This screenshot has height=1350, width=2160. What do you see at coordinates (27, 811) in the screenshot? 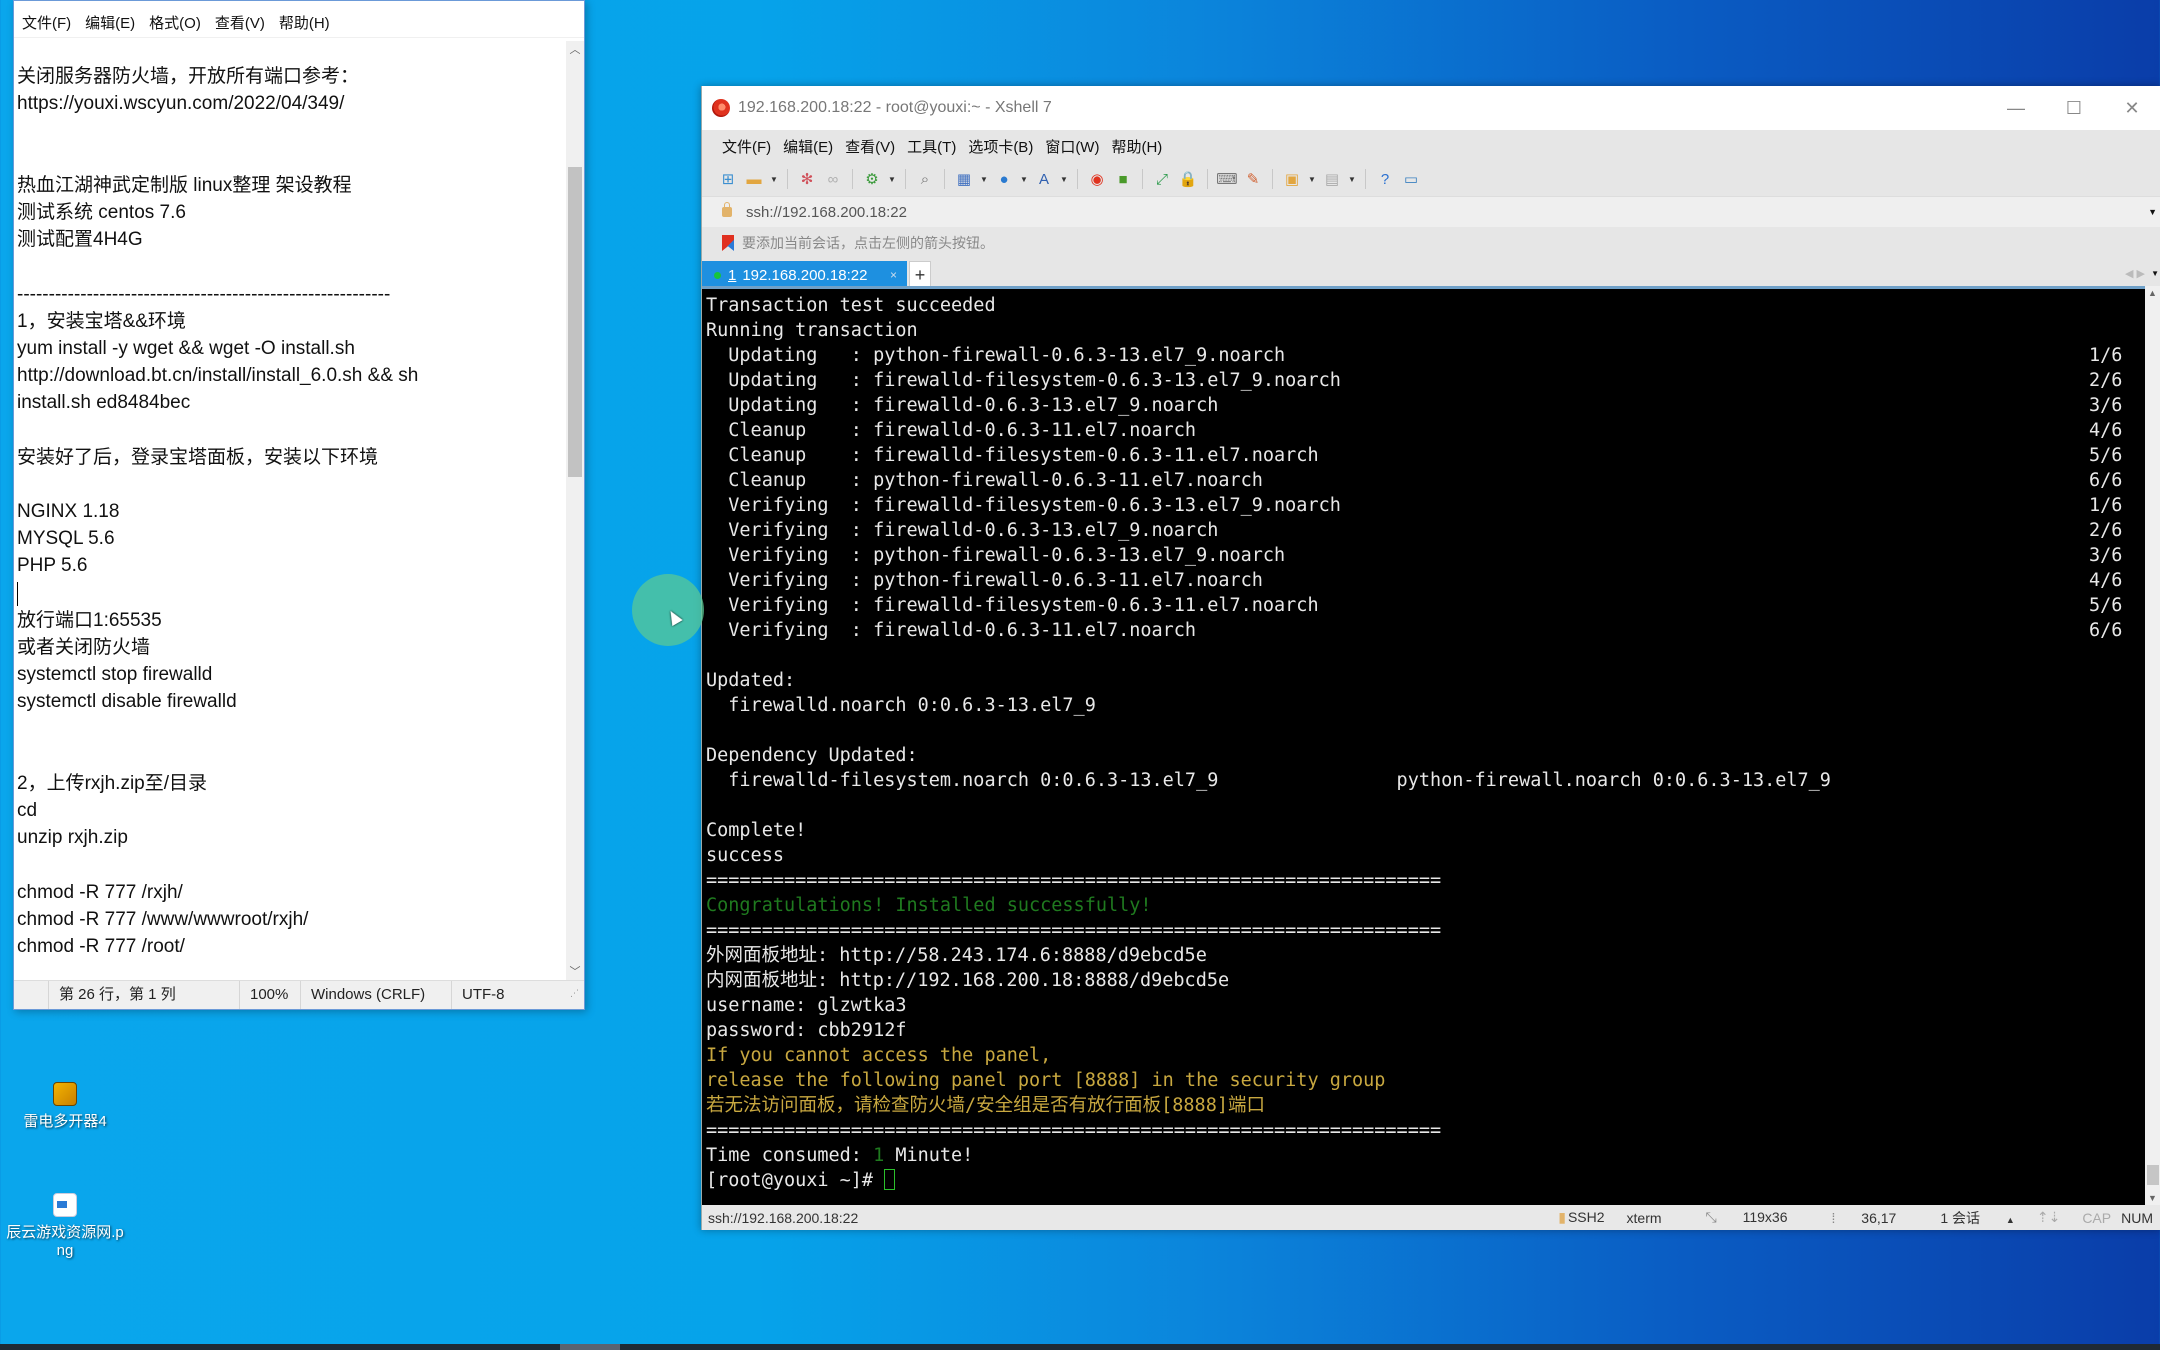
I see `notepad-line: cd` at bounding box center [27, 811].